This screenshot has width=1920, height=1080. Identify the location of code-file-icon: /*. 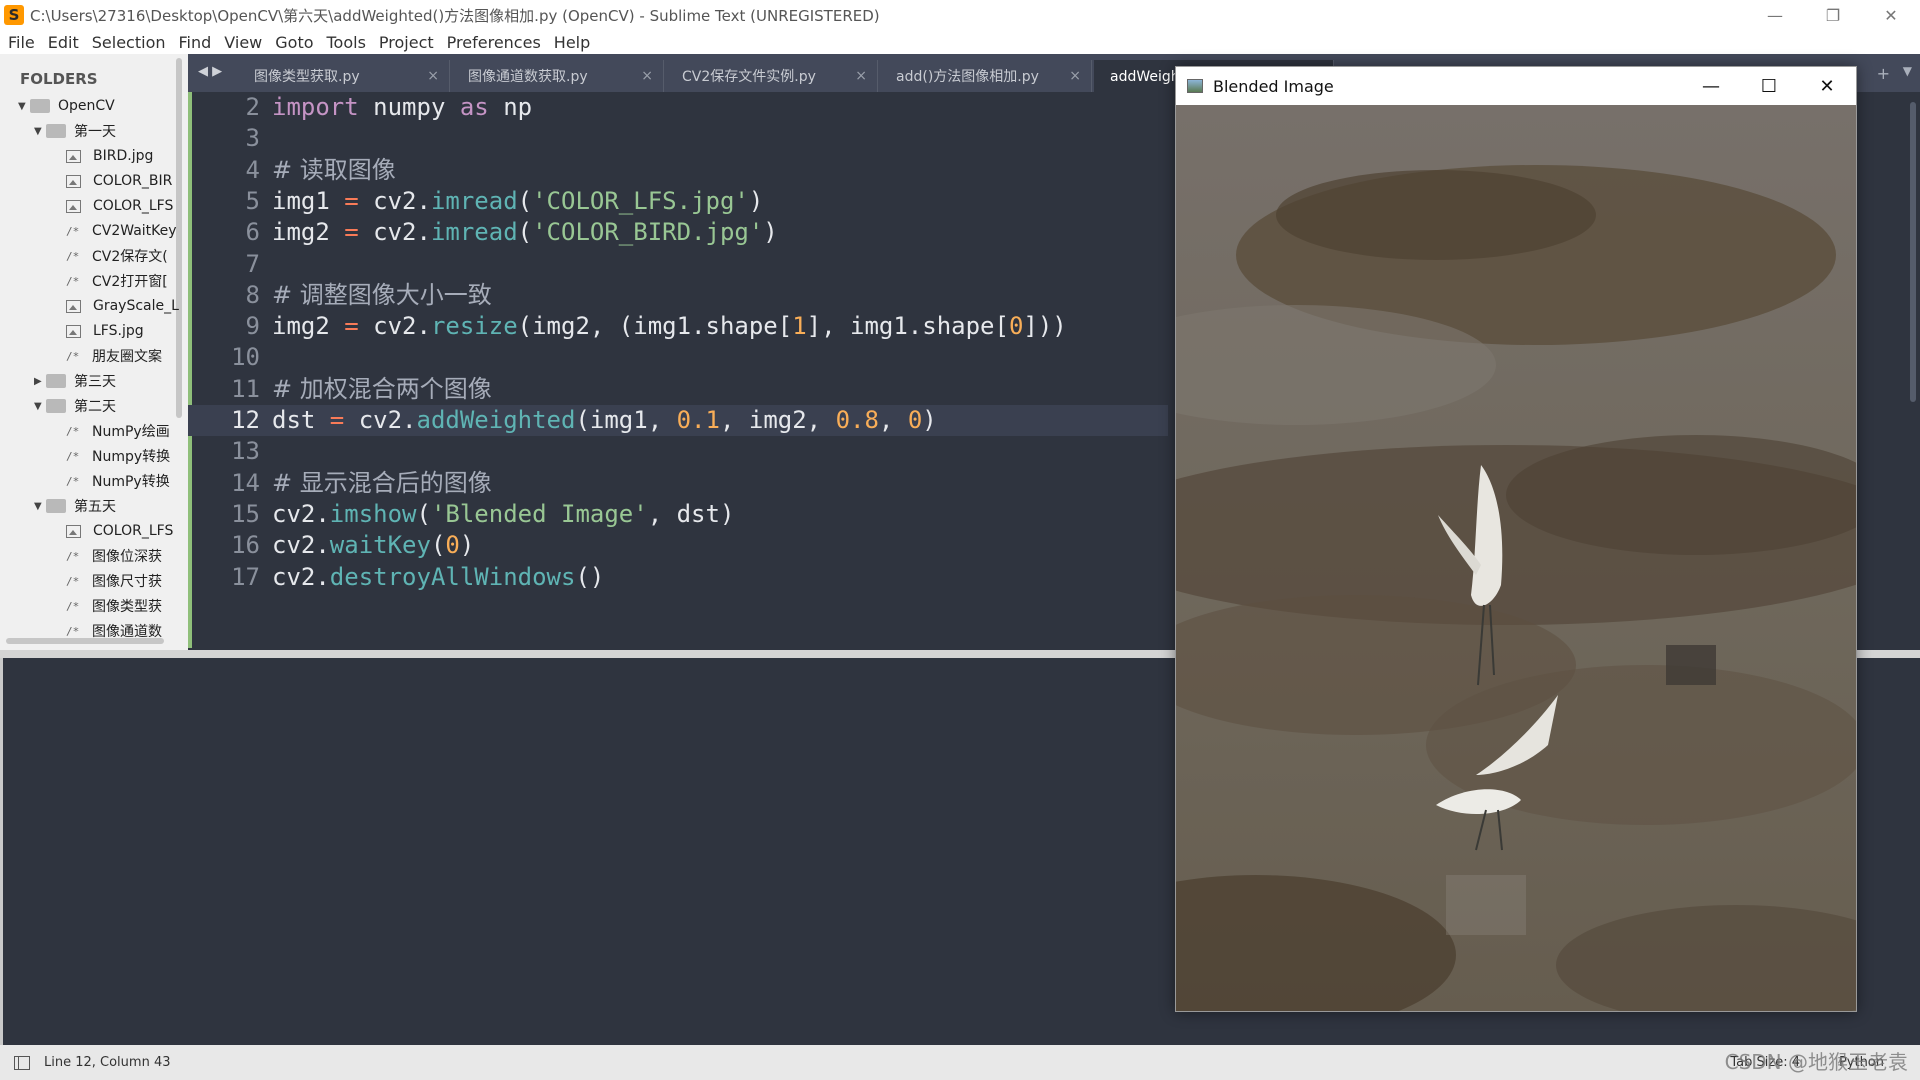
(73, 256).